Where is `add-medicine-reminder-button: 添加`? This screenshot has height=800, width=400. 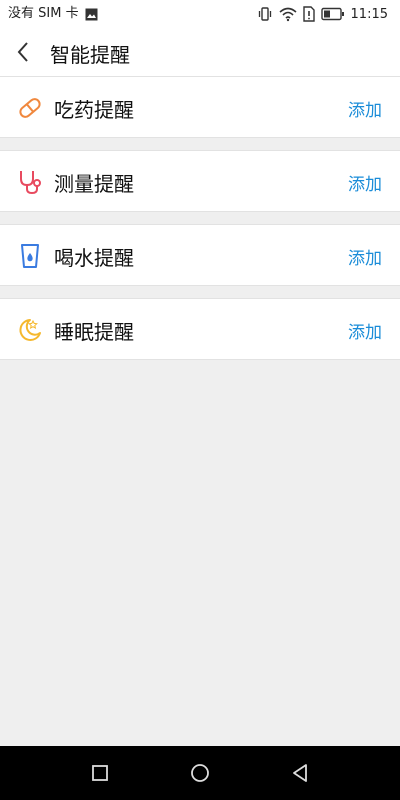 add-medicine-reminder-button: 添加 is located at coordinates (365, 108).